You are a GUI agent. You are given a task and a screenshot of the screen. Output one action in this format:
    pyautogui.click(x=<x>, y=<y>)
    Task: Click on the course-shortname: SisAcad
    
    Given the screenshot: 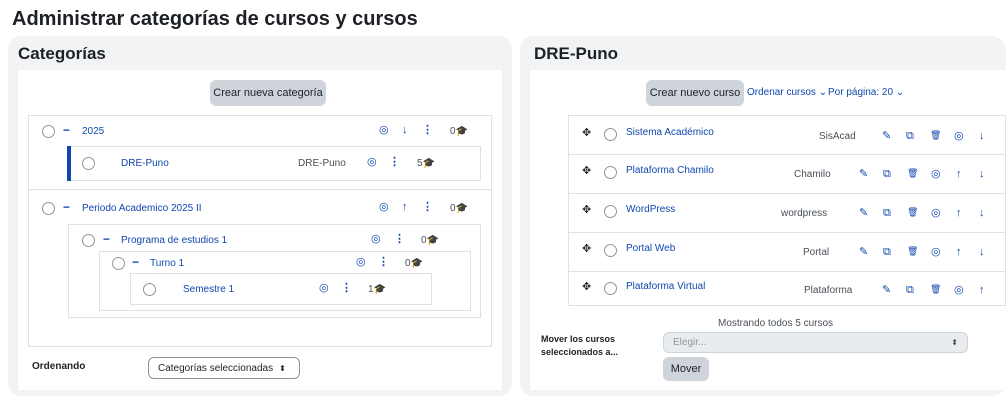 What is the action you would take?
    pyautogui.click(x=837, y=136)
    